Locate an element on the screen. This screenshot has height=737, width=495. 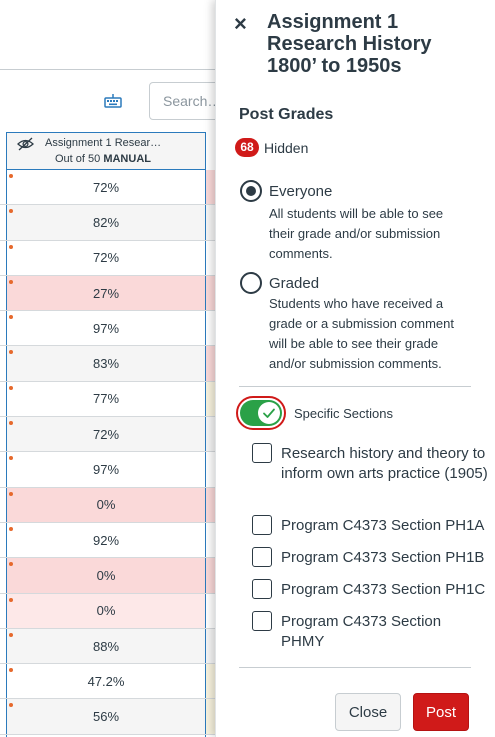
specific-sections-label: Specific Sections is located at coordinates (343, 413).